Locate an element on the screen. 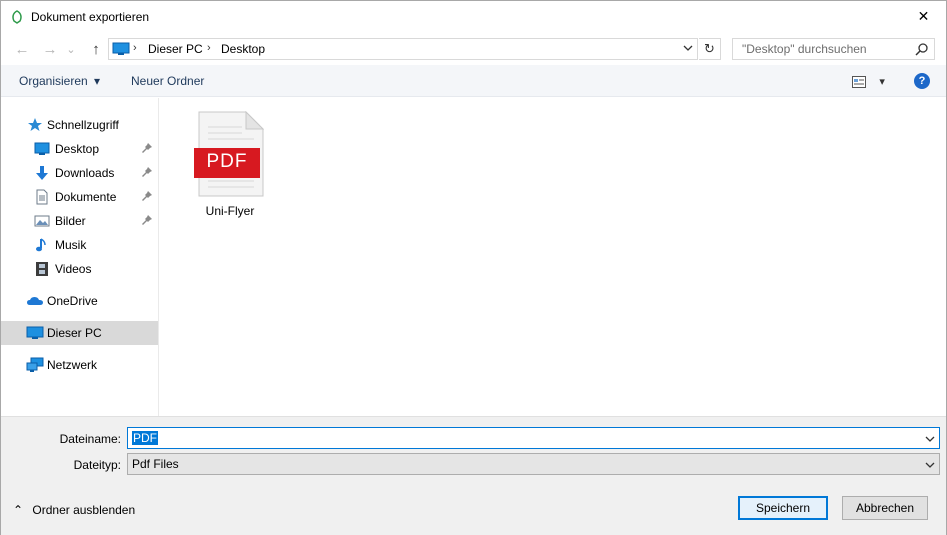 This screenshot has width=947, height=535. back-button: ← is located at coordinates (22, 49).